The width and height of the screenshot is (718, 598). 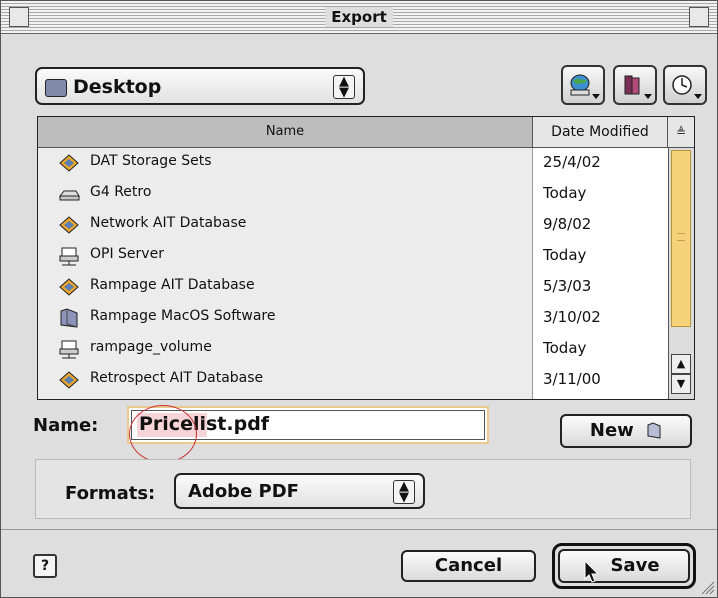 What do you see at coordinates (572, 162) in the screenshot?
I see `item-date: 25/4/02` at bounding box center [572, 162].